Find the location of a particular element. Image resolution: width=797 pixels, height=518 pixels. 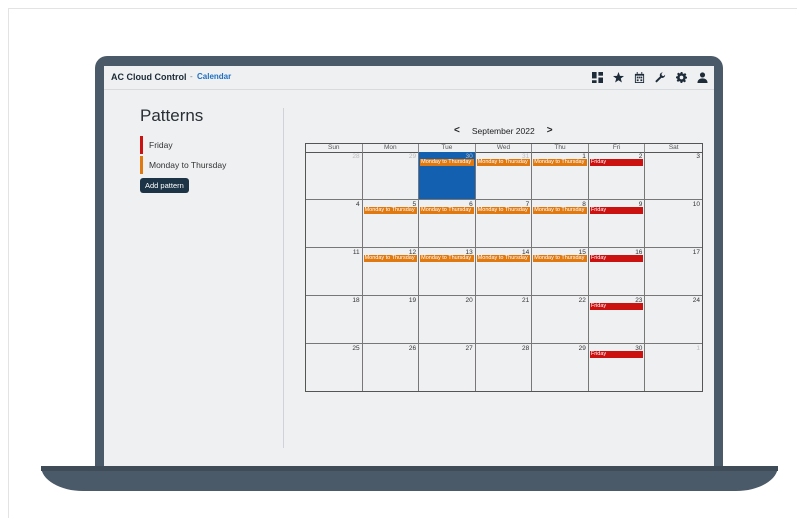

calendar-day-cell: 16 Friday is located at coordinates (617, 271).